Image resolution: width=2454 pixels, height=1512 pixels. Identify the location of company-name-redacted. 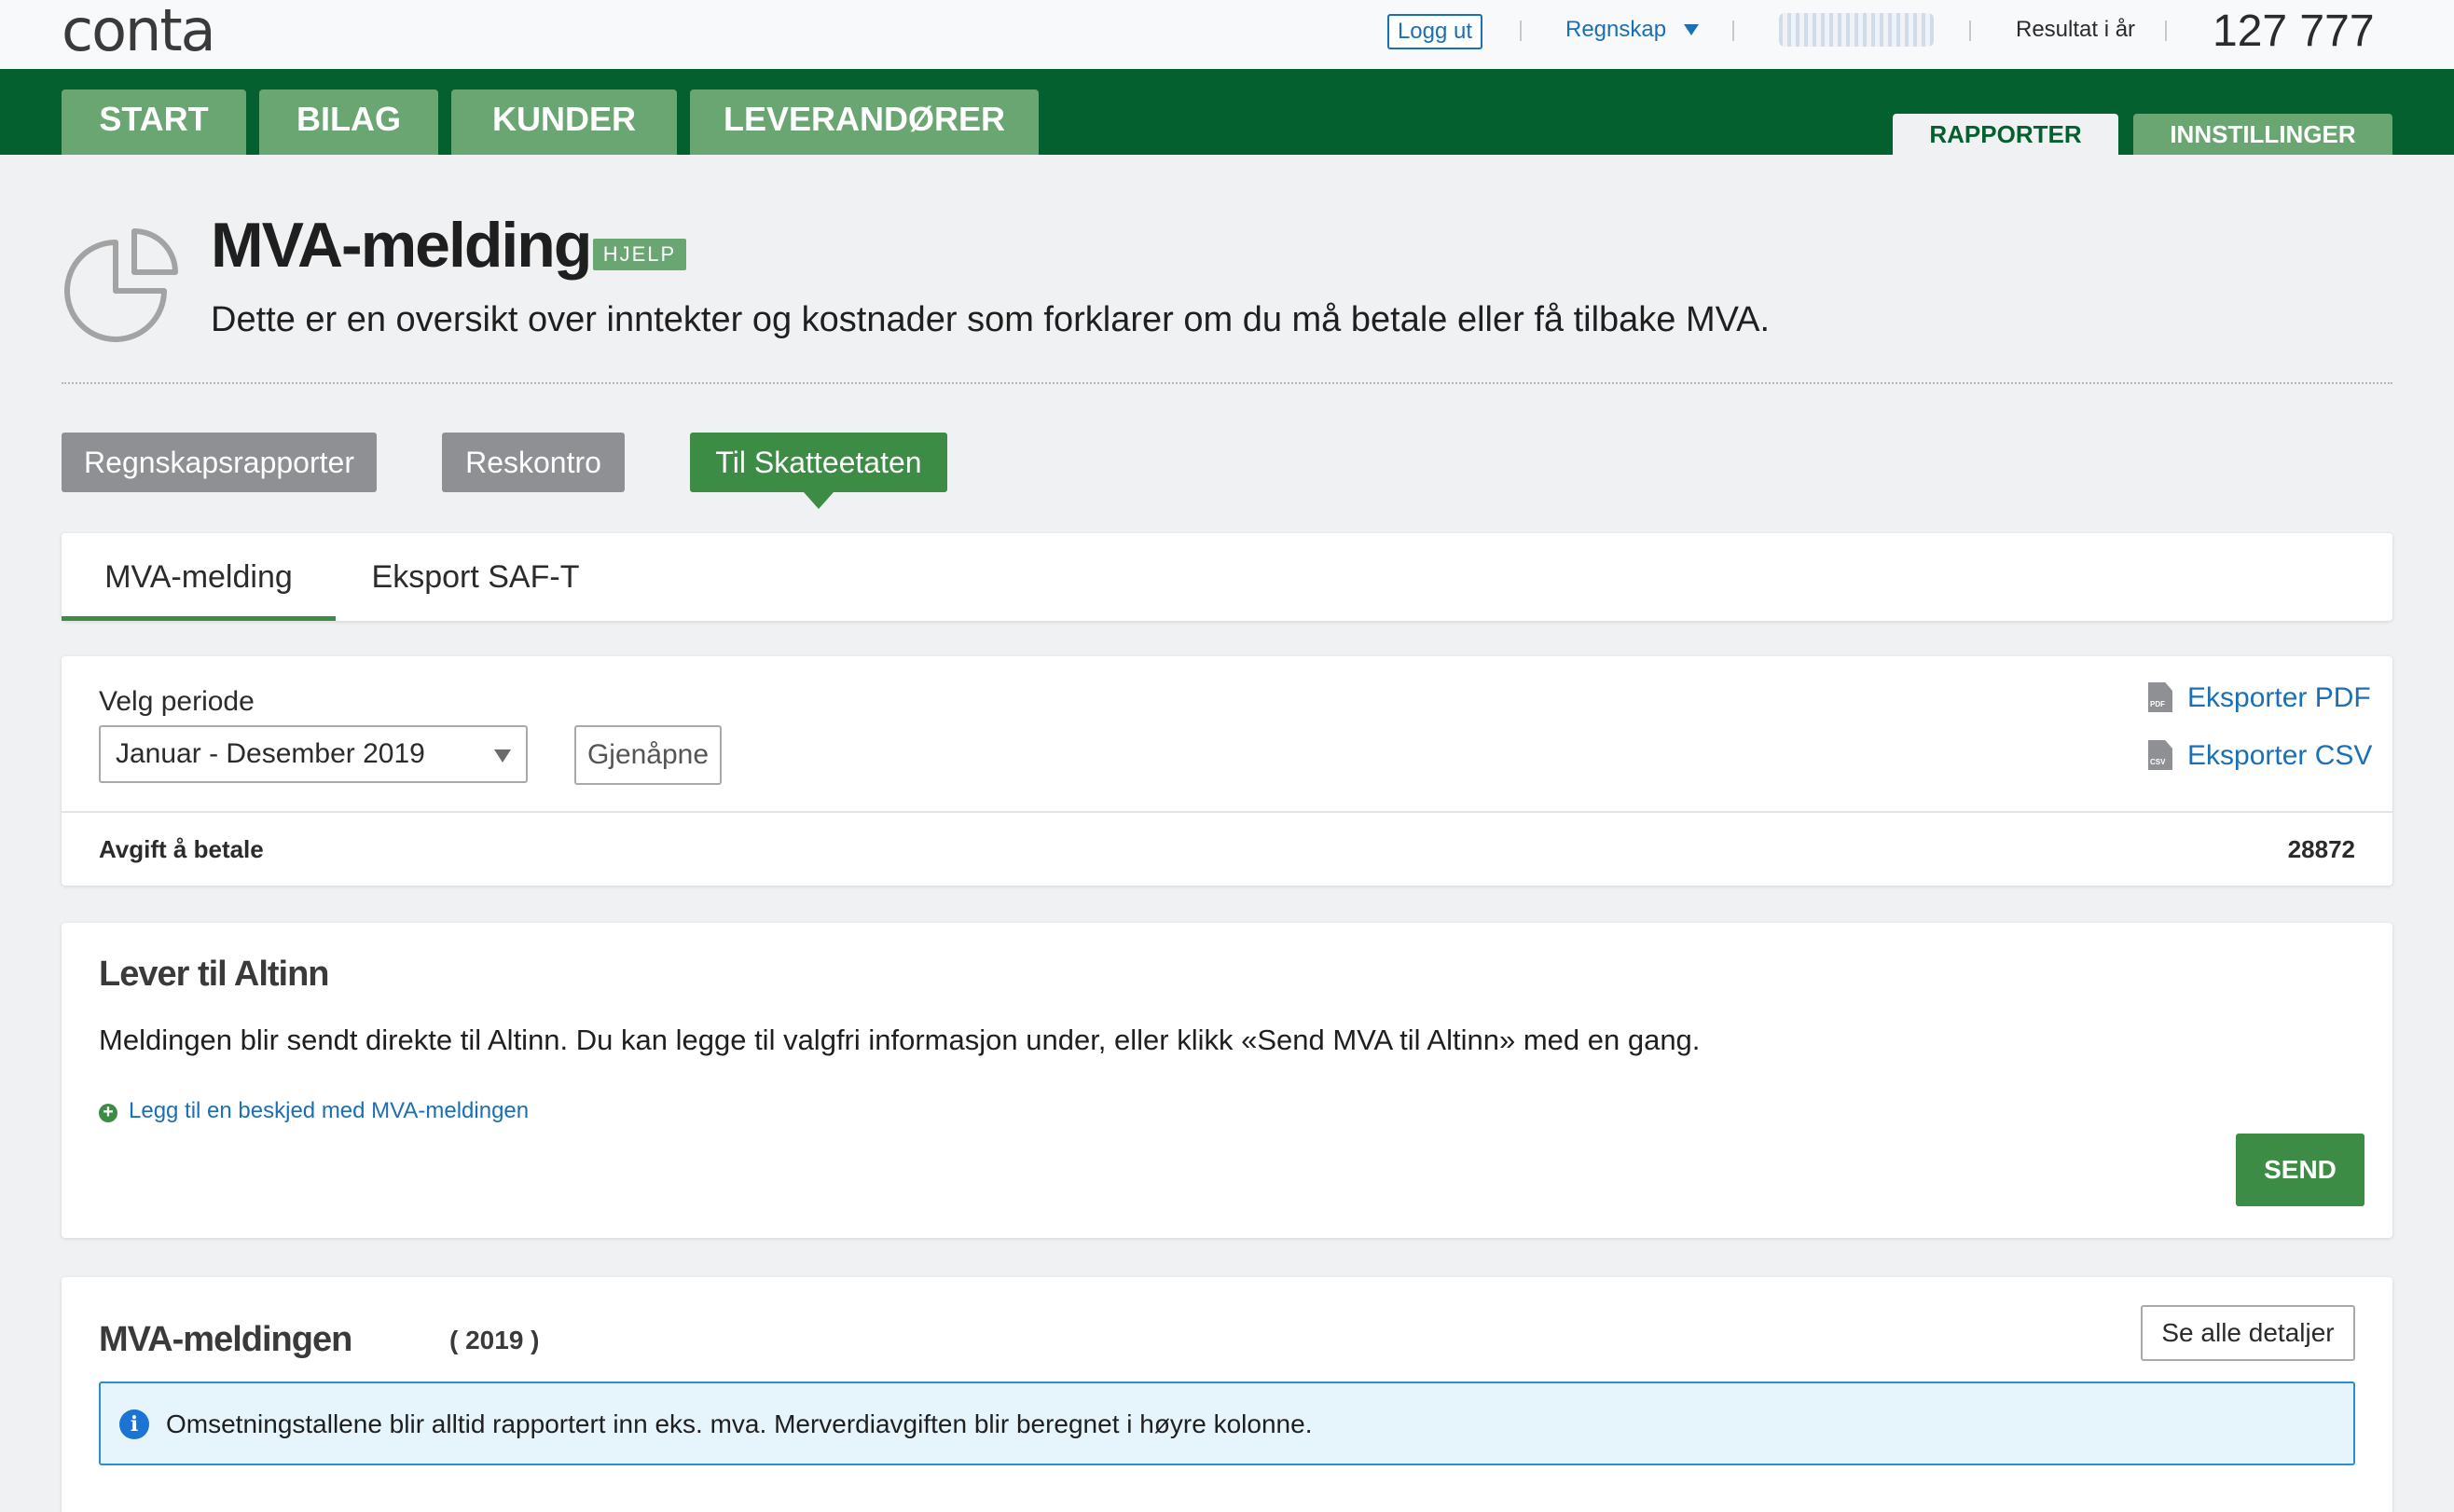
(1857, 30).